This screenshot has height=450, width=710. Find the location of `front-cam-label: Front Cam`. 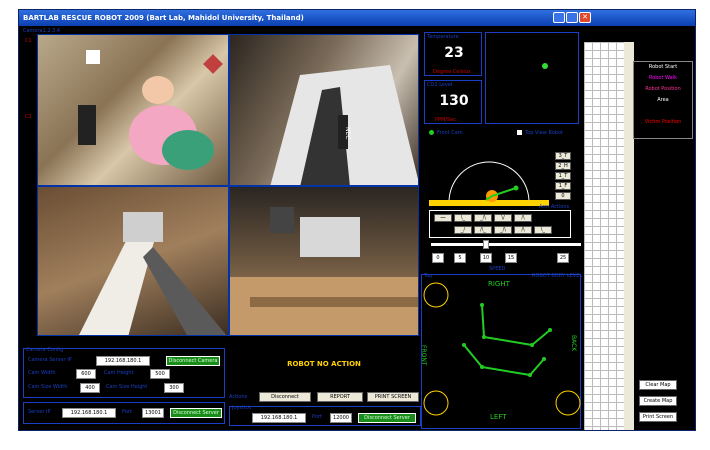

front-cam-label: Front Cam is located at coordinates (450, 133).